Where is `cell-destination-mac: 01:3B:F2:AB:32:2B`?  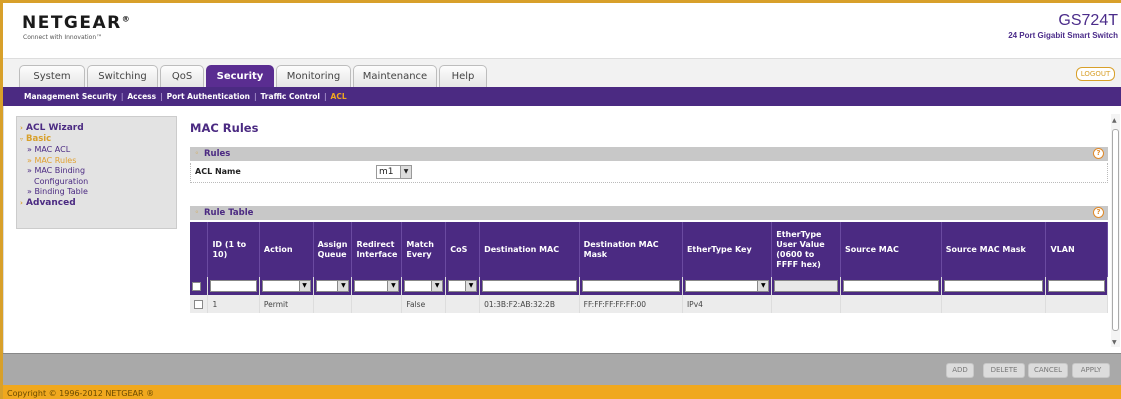
cell-destination-mac: 01:3B:F2:AB:32:2B is located at coordinates (529, 304).